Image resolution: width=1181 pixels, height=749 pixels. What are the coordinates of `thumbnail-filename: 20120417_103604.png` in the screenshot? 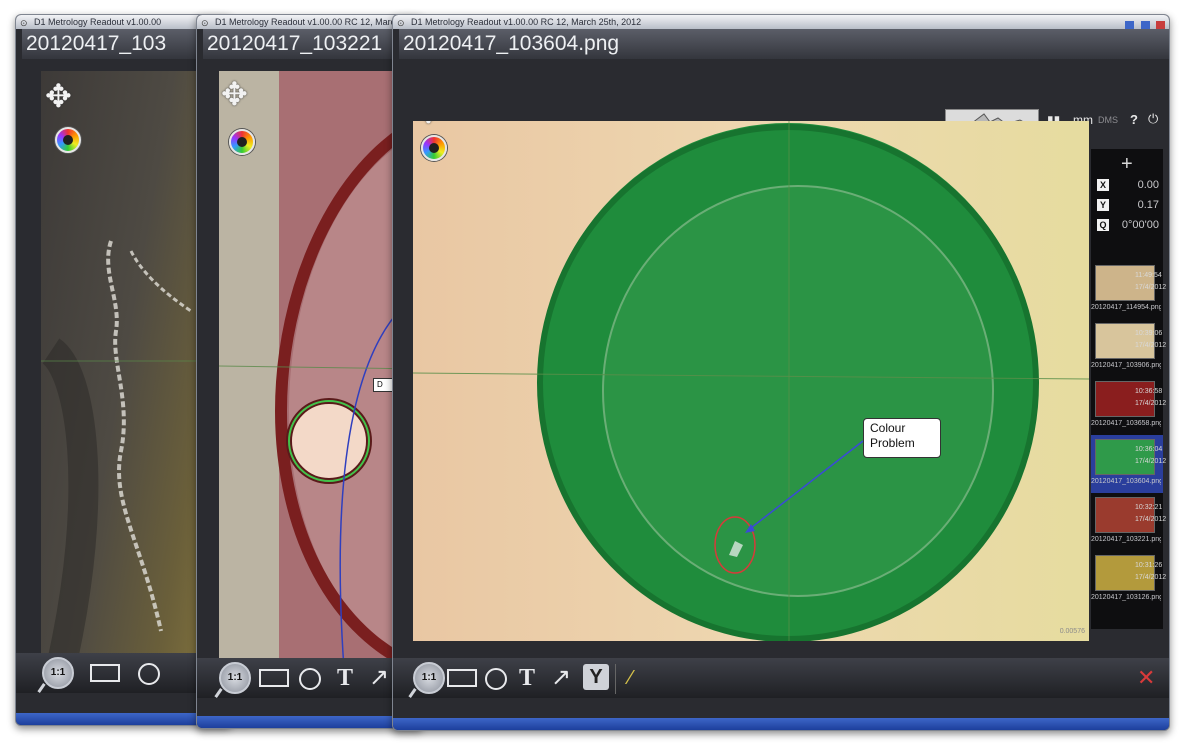 It's located at (1126, 481).